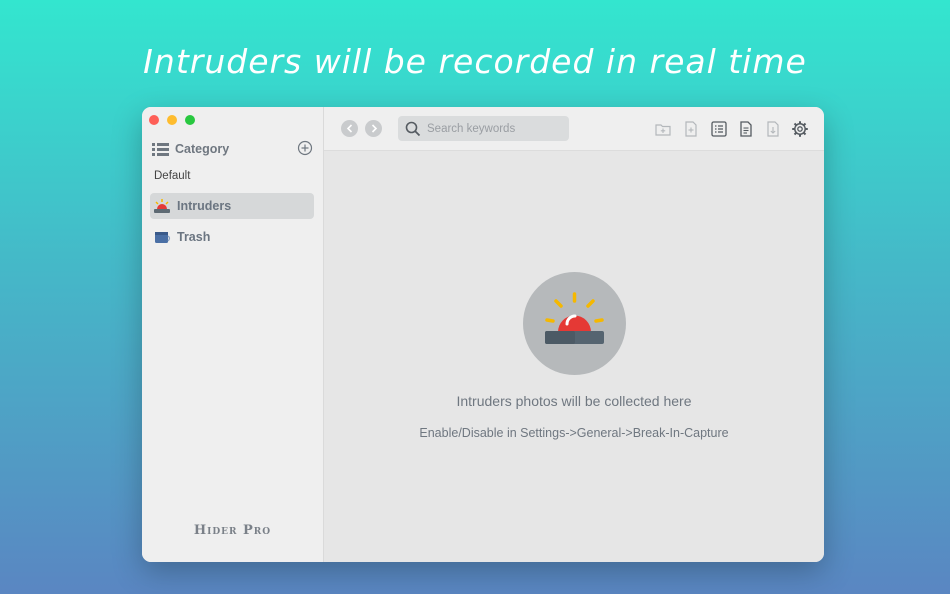  Describe the element at coordinates (232, 530) in the screenshot. I see `brand-logo: Hider Pro` at that location.